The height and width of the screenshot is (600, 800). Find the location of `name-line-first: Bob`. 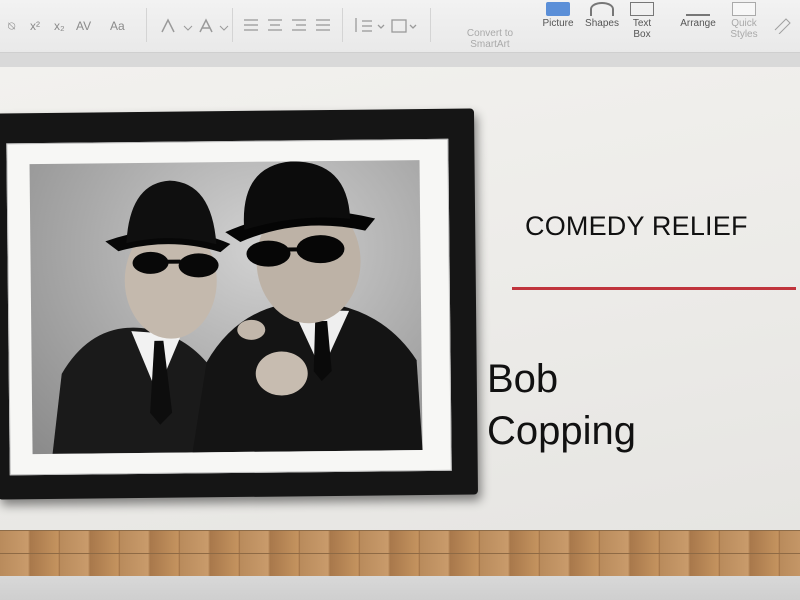

name-line-first: Bob is located at coordinates (523, 379).